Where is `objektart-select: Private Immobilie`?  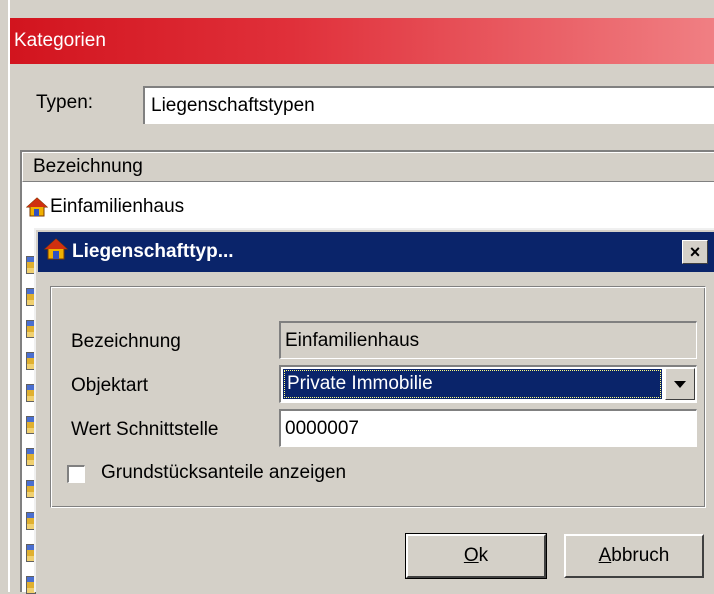
objektart-select: Private Immobilie is located at coordinates (488, 384).